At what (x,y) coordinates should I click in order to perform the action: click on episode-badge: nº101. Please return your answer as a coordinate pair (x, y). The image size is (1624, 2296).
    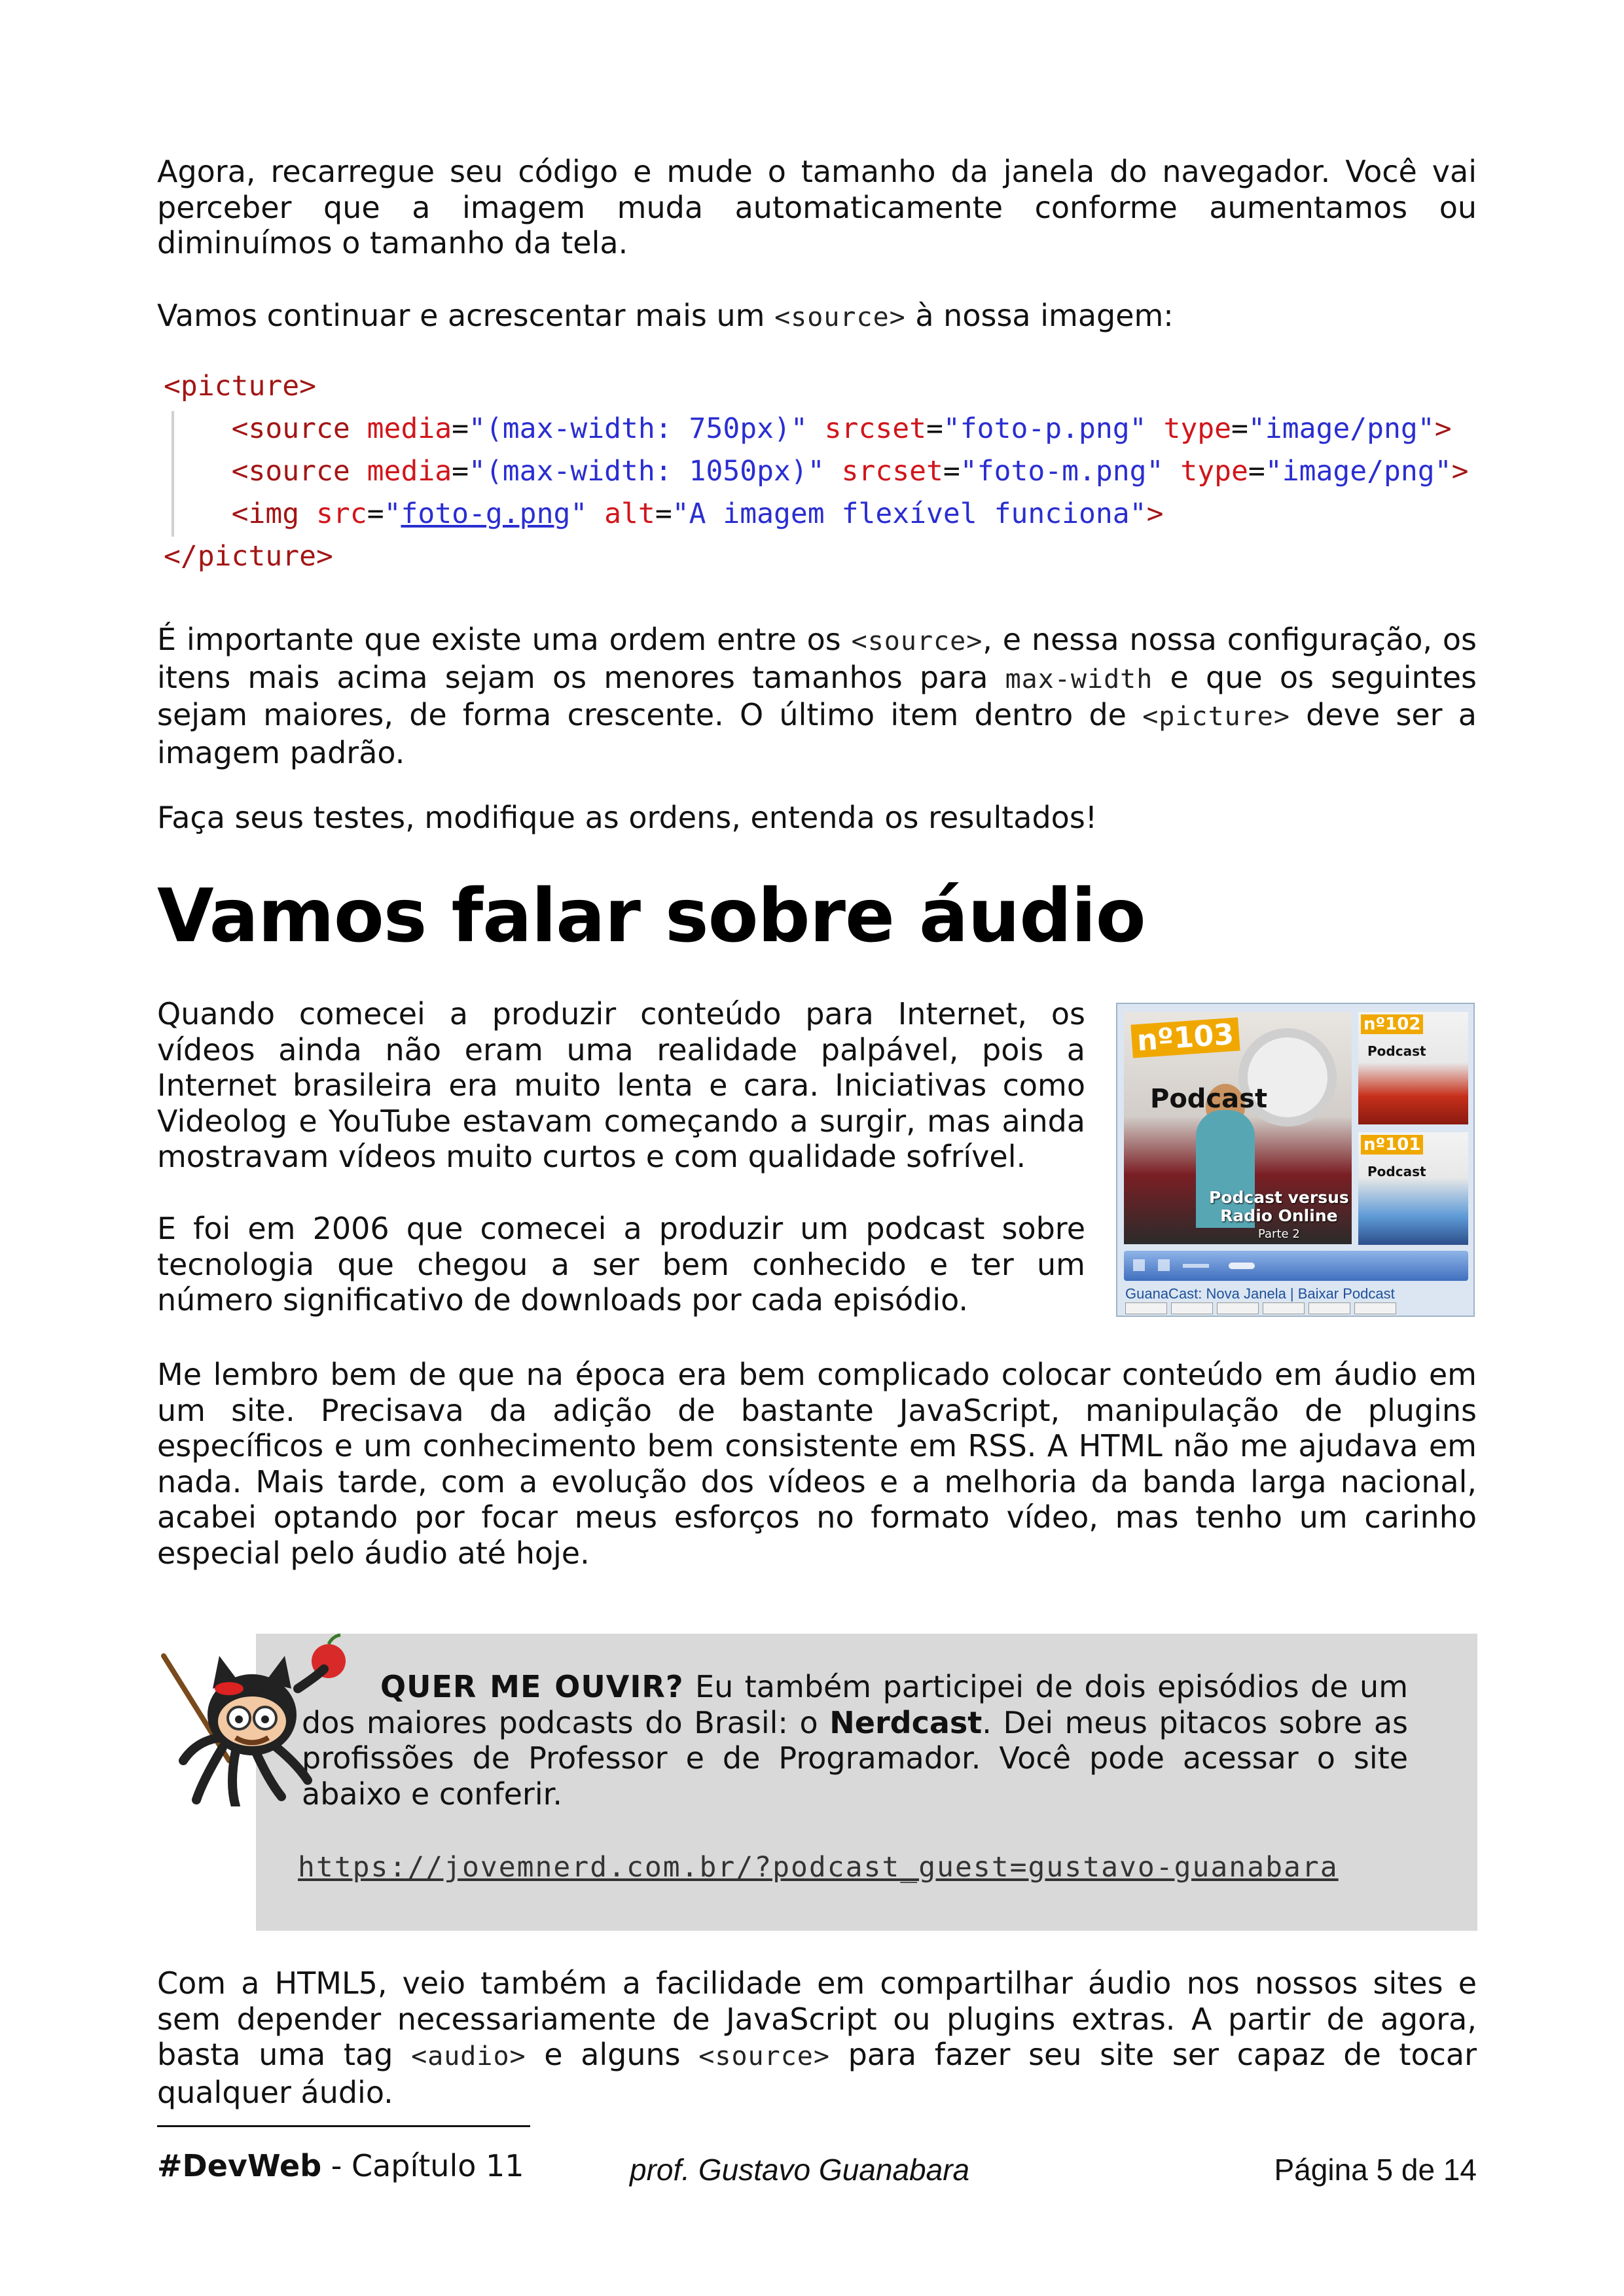
    Looking at the image, I should click on (1392, 1145).